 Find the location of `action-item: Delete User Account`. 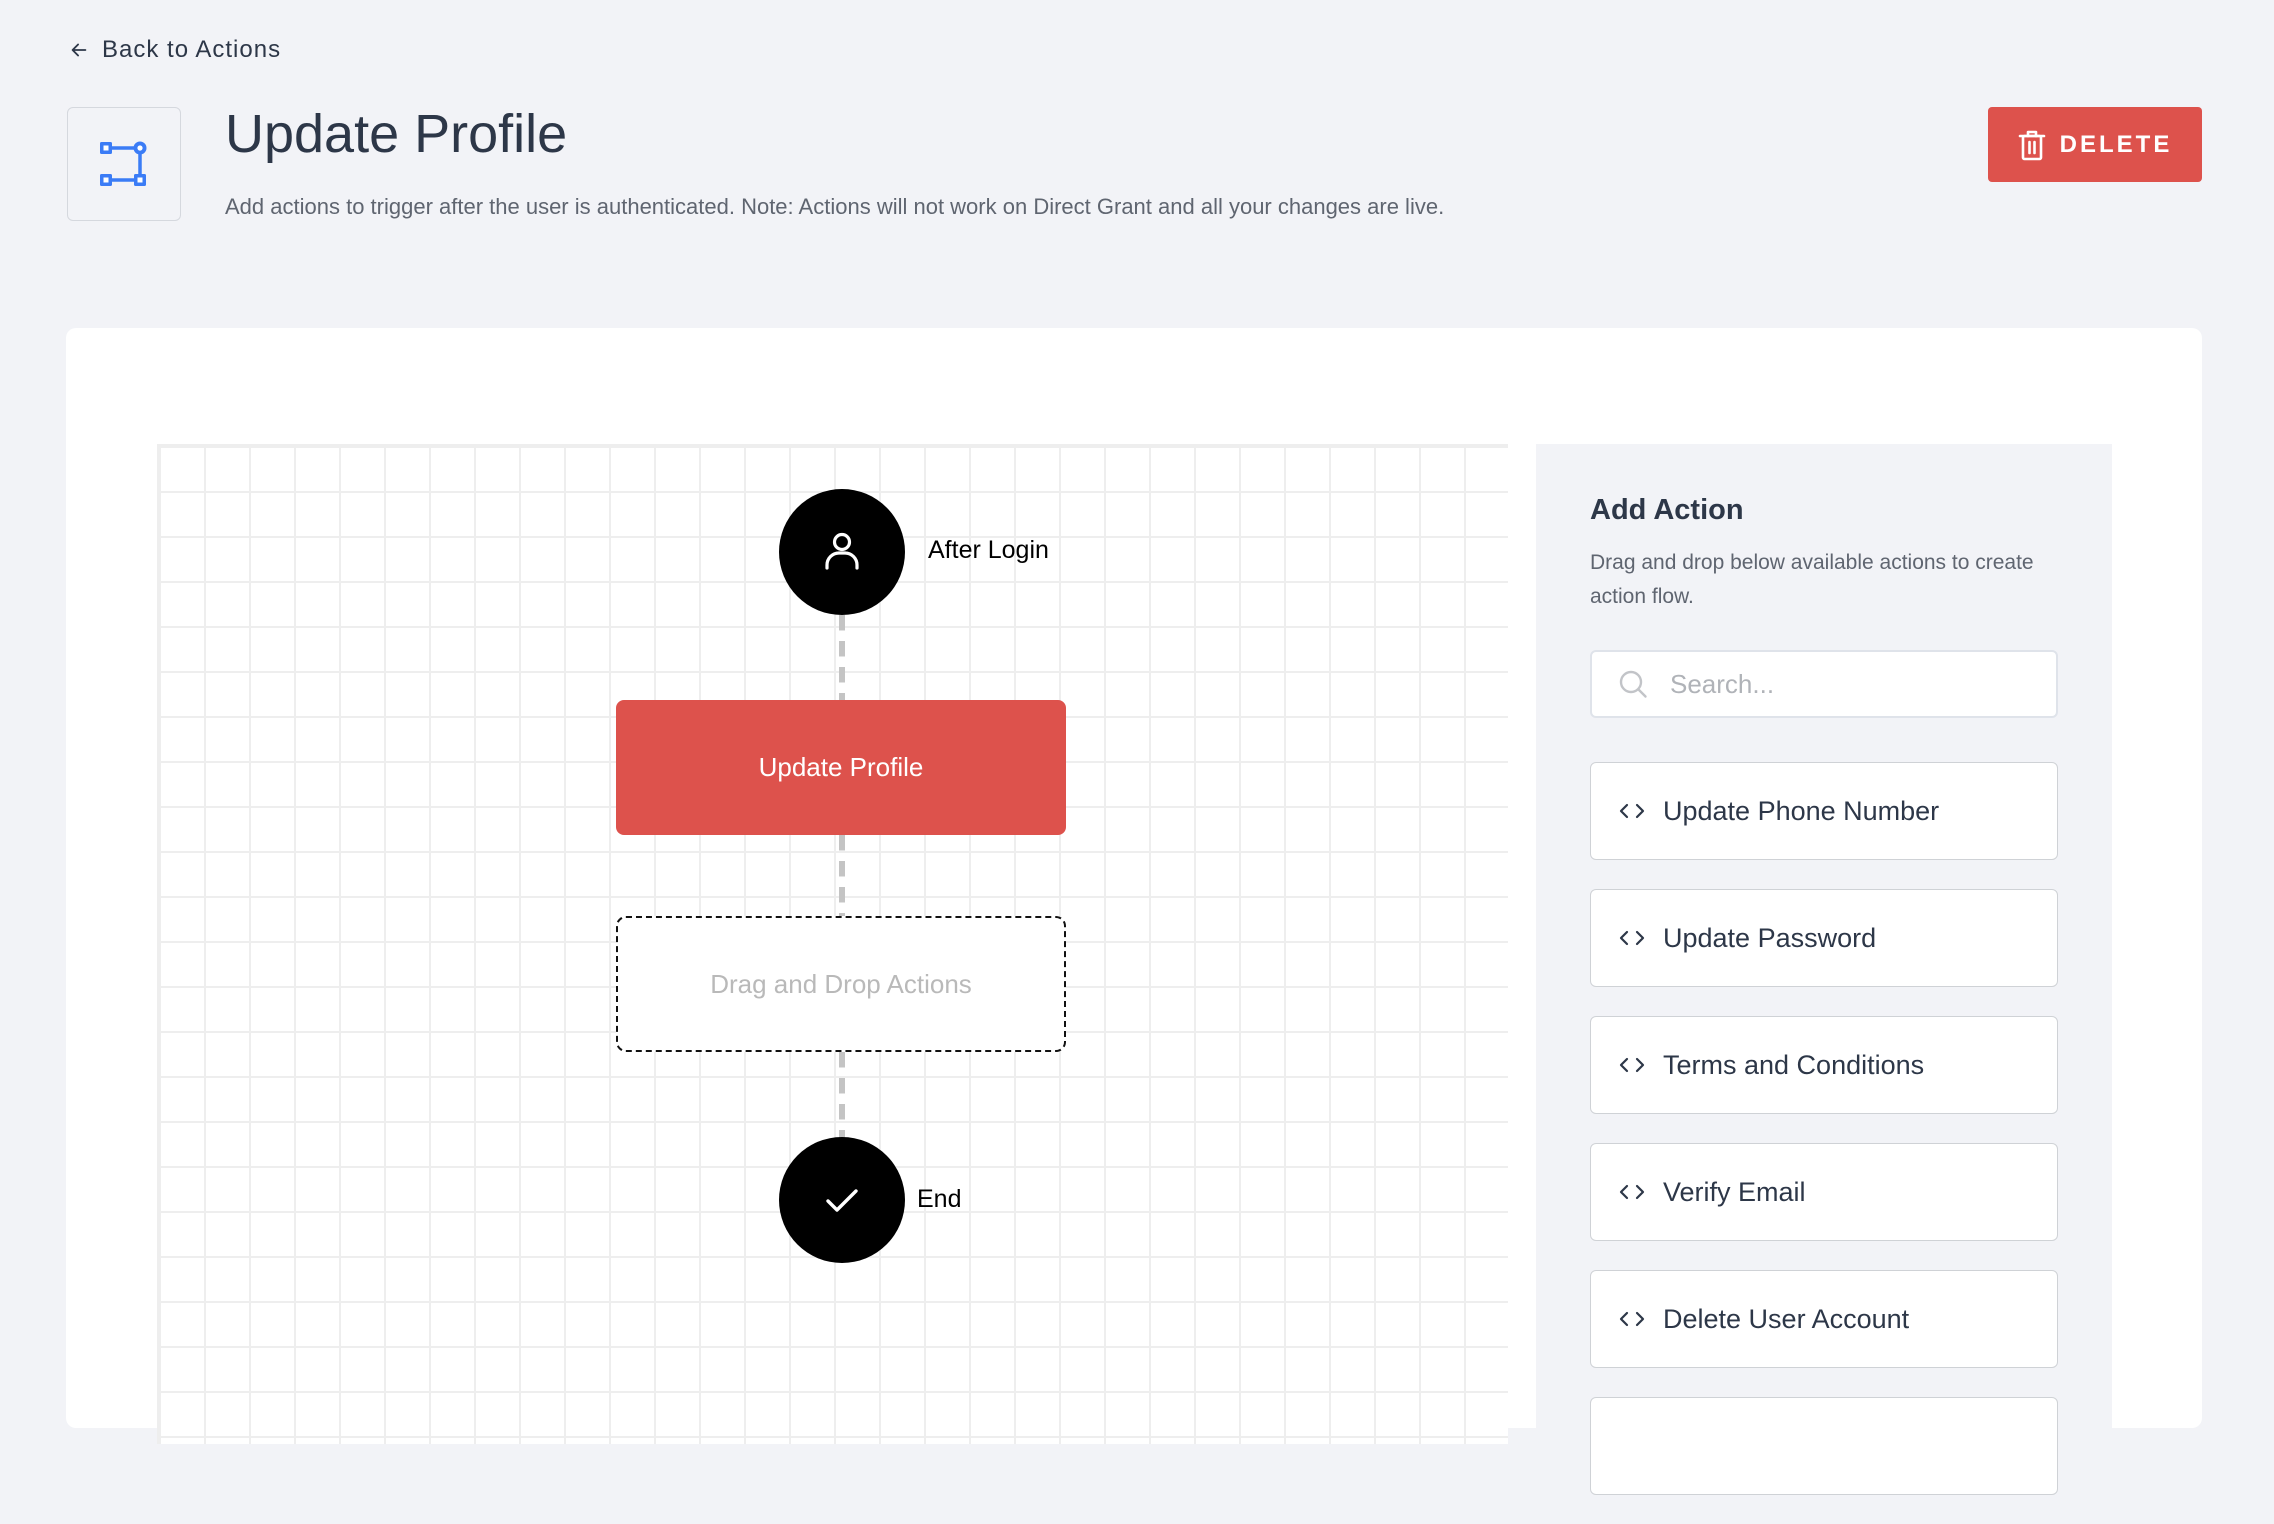

action-item: Delete User Account is located at coordinates (1824, 1319).